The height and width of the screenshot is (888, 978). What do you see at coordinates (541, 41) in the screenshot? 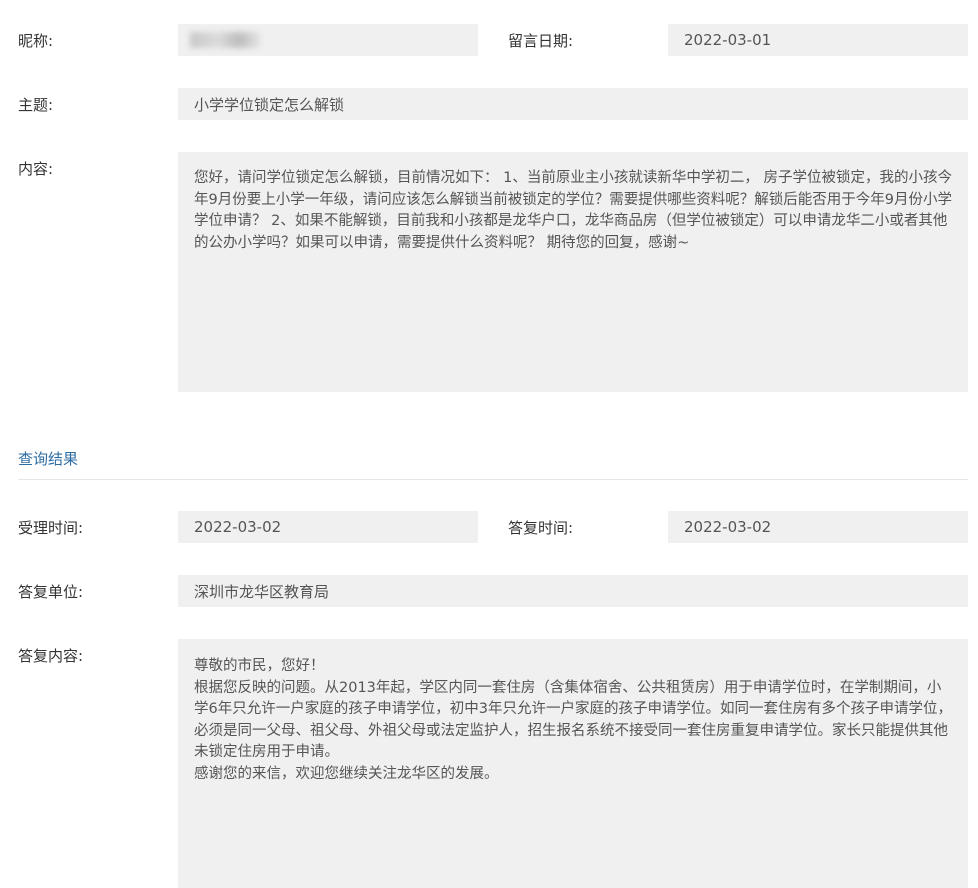
I see `date-label: 留言日期:` at bounding box center [541, 41].